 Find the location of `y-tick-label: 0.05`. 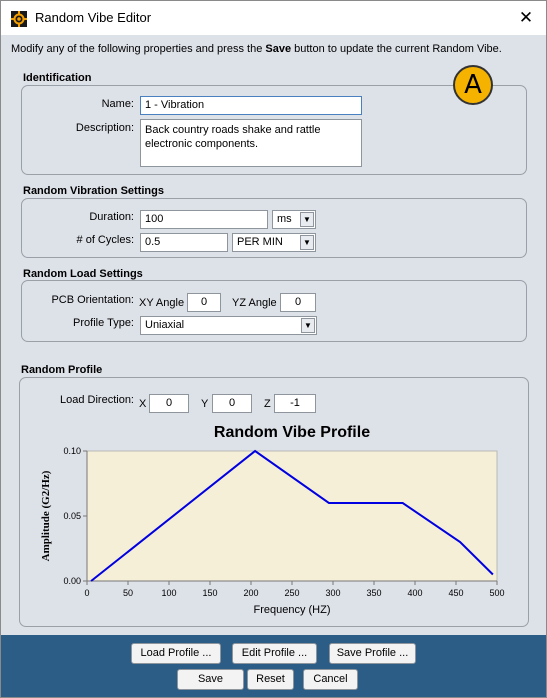

y-tick-label: 0.05 is located at coordinates (72, 516).